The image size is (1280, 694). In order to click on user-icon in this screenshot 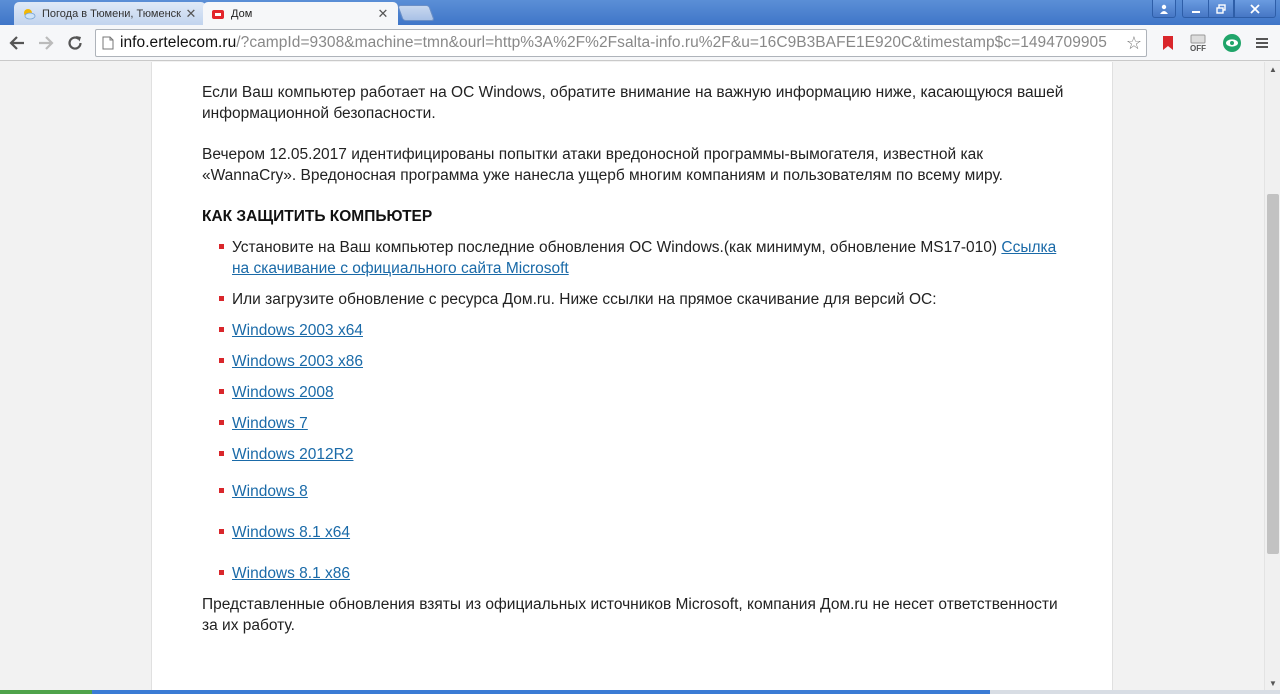, I will do `click(1164, 9)`.